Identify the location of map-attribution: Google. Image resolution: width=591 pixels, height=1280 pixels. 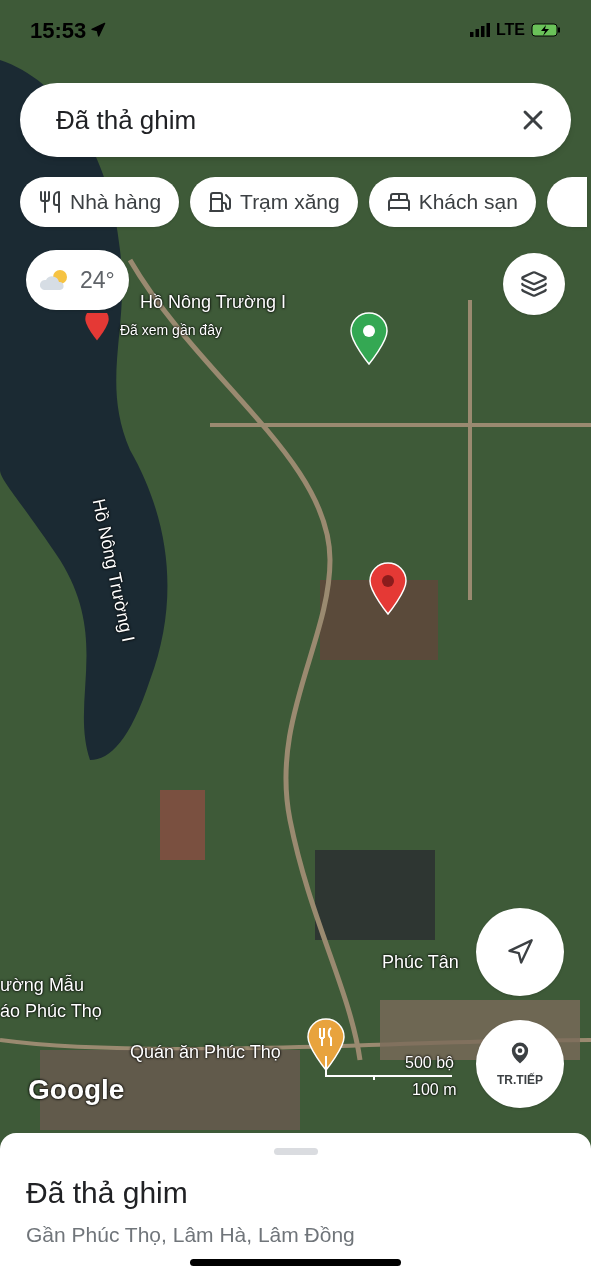
(76, 1090).